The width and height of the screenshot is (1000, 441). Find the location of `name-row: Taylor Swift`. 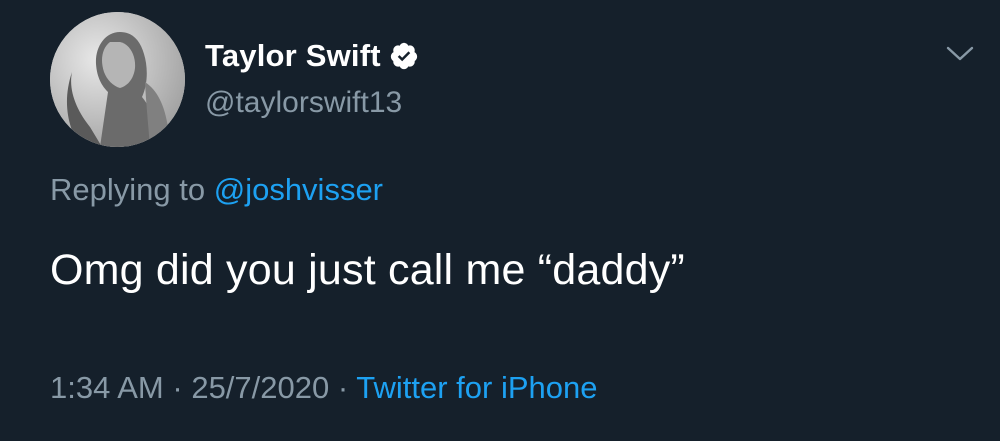

name-row: Taylor Swift is located at coordinates (312, 56).